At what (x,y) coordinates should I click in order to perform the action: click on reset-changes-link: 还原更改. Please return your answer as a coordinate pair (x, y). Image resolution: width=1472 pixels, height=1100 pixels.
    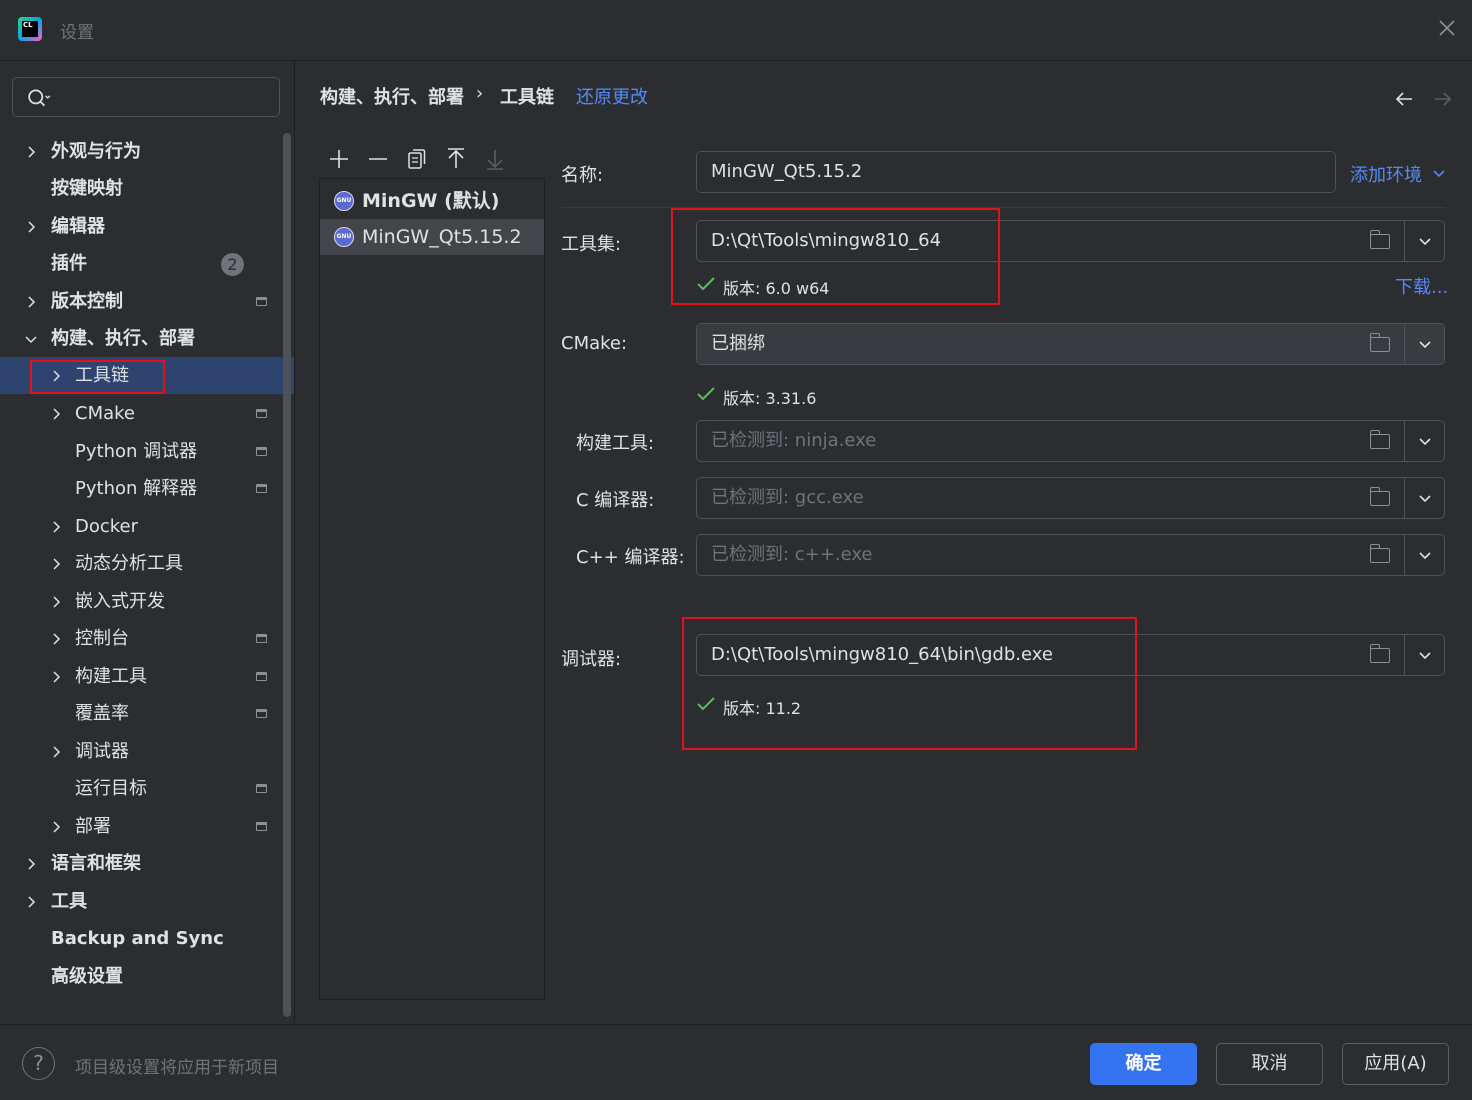
    Looking at the image, I should click on (612, 96).